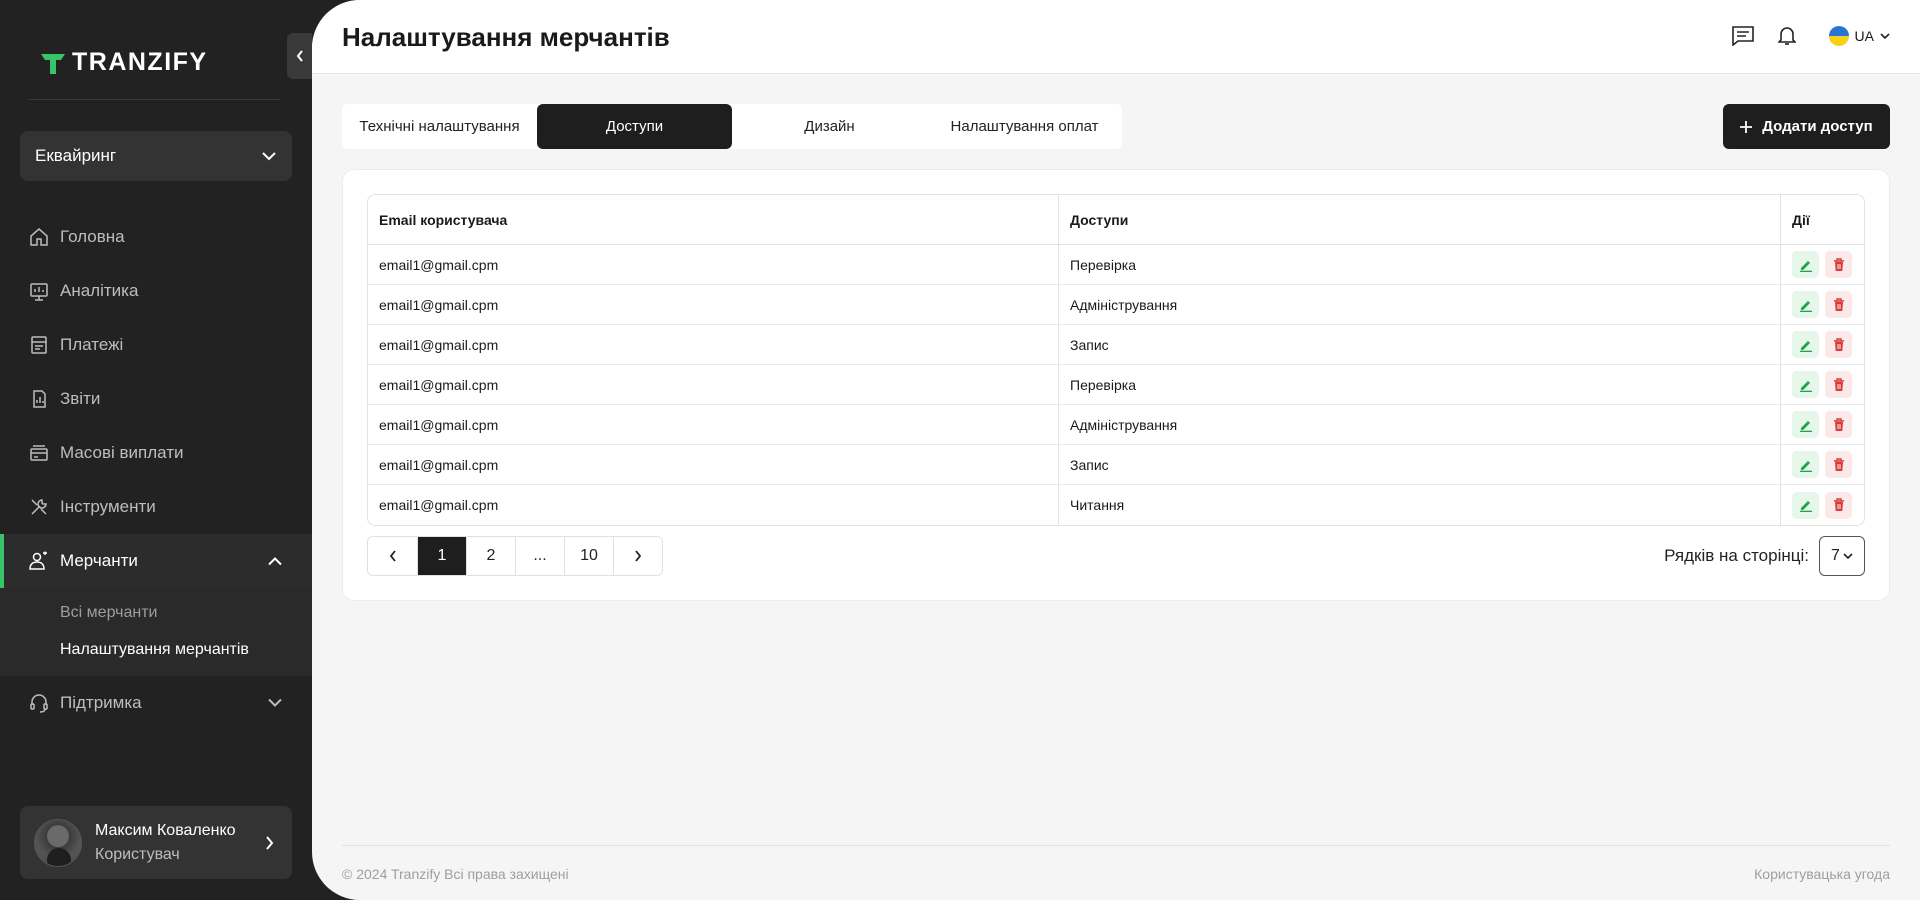 The image size is (1920, 900). I want to click on column-header-email: Email користувача, so click(713, 220).